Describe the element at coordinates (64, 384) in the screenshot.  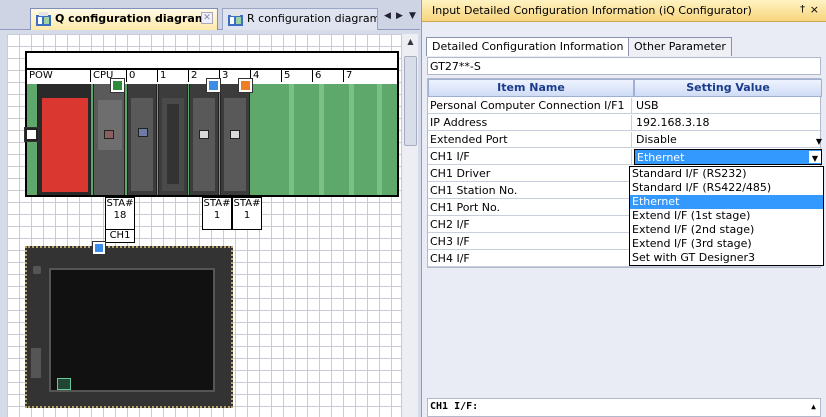
I see `got-indicator-icon` at that location.